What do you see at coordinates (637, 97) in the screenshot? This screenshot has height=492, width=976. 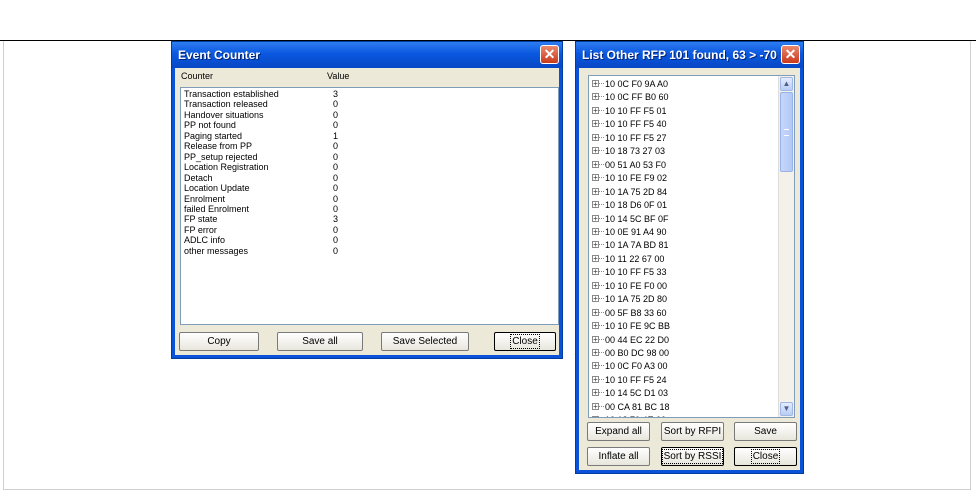 I see `rfp-item-label: 10 0C FF B0 60` at bounding box center [637, 97].